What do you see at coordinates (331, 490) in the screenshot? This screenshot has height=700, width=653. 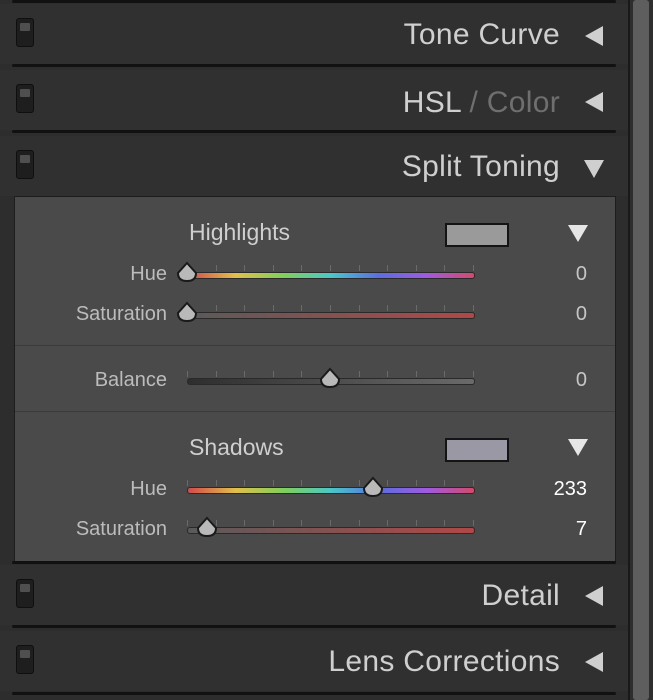 I see `shadows-hue-slider-track` at bounding box center [331, 490].